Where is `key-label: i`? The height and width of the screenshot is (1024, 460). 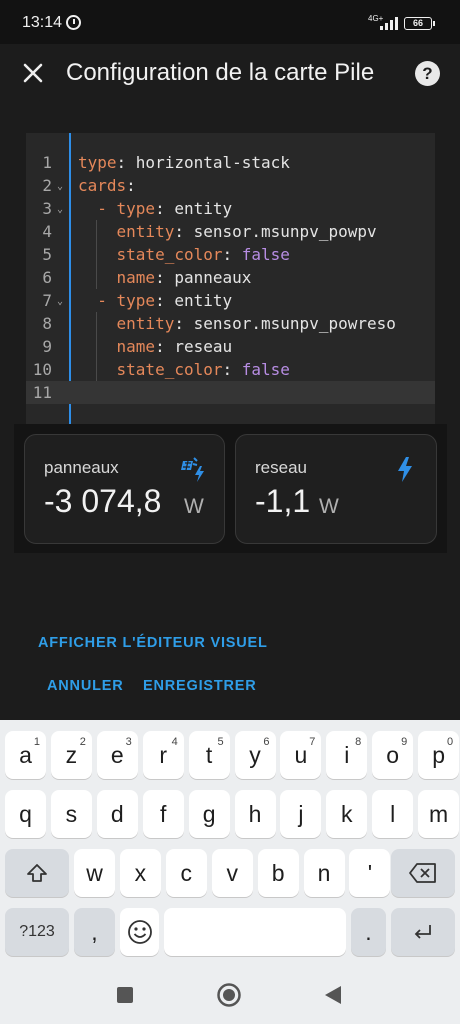 key-label: i is located at coordinates (347, 755).